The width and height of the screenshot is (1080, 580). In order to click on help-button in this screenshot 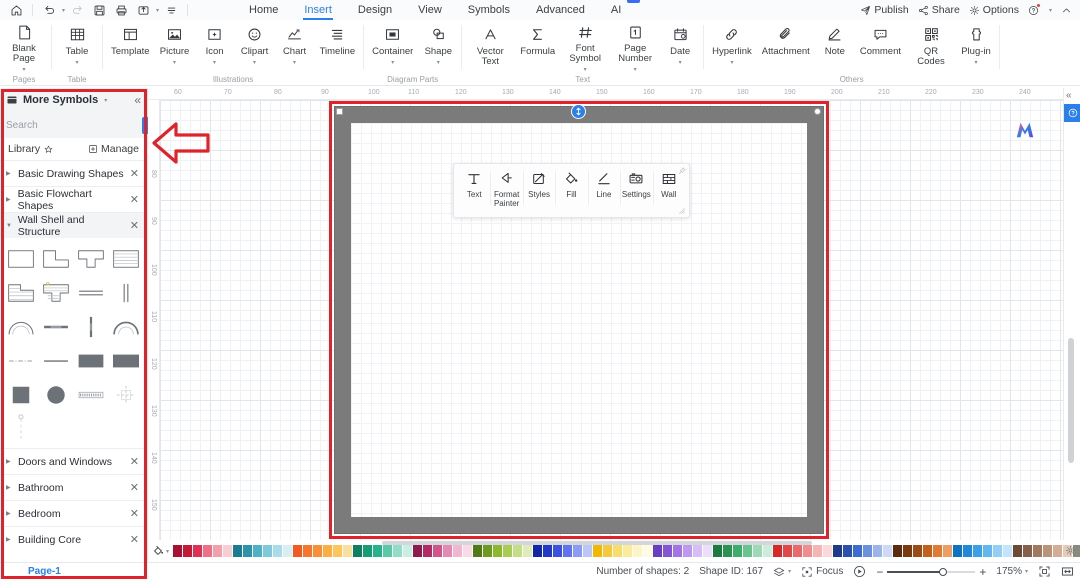, I will do `click(1034, 9)`.